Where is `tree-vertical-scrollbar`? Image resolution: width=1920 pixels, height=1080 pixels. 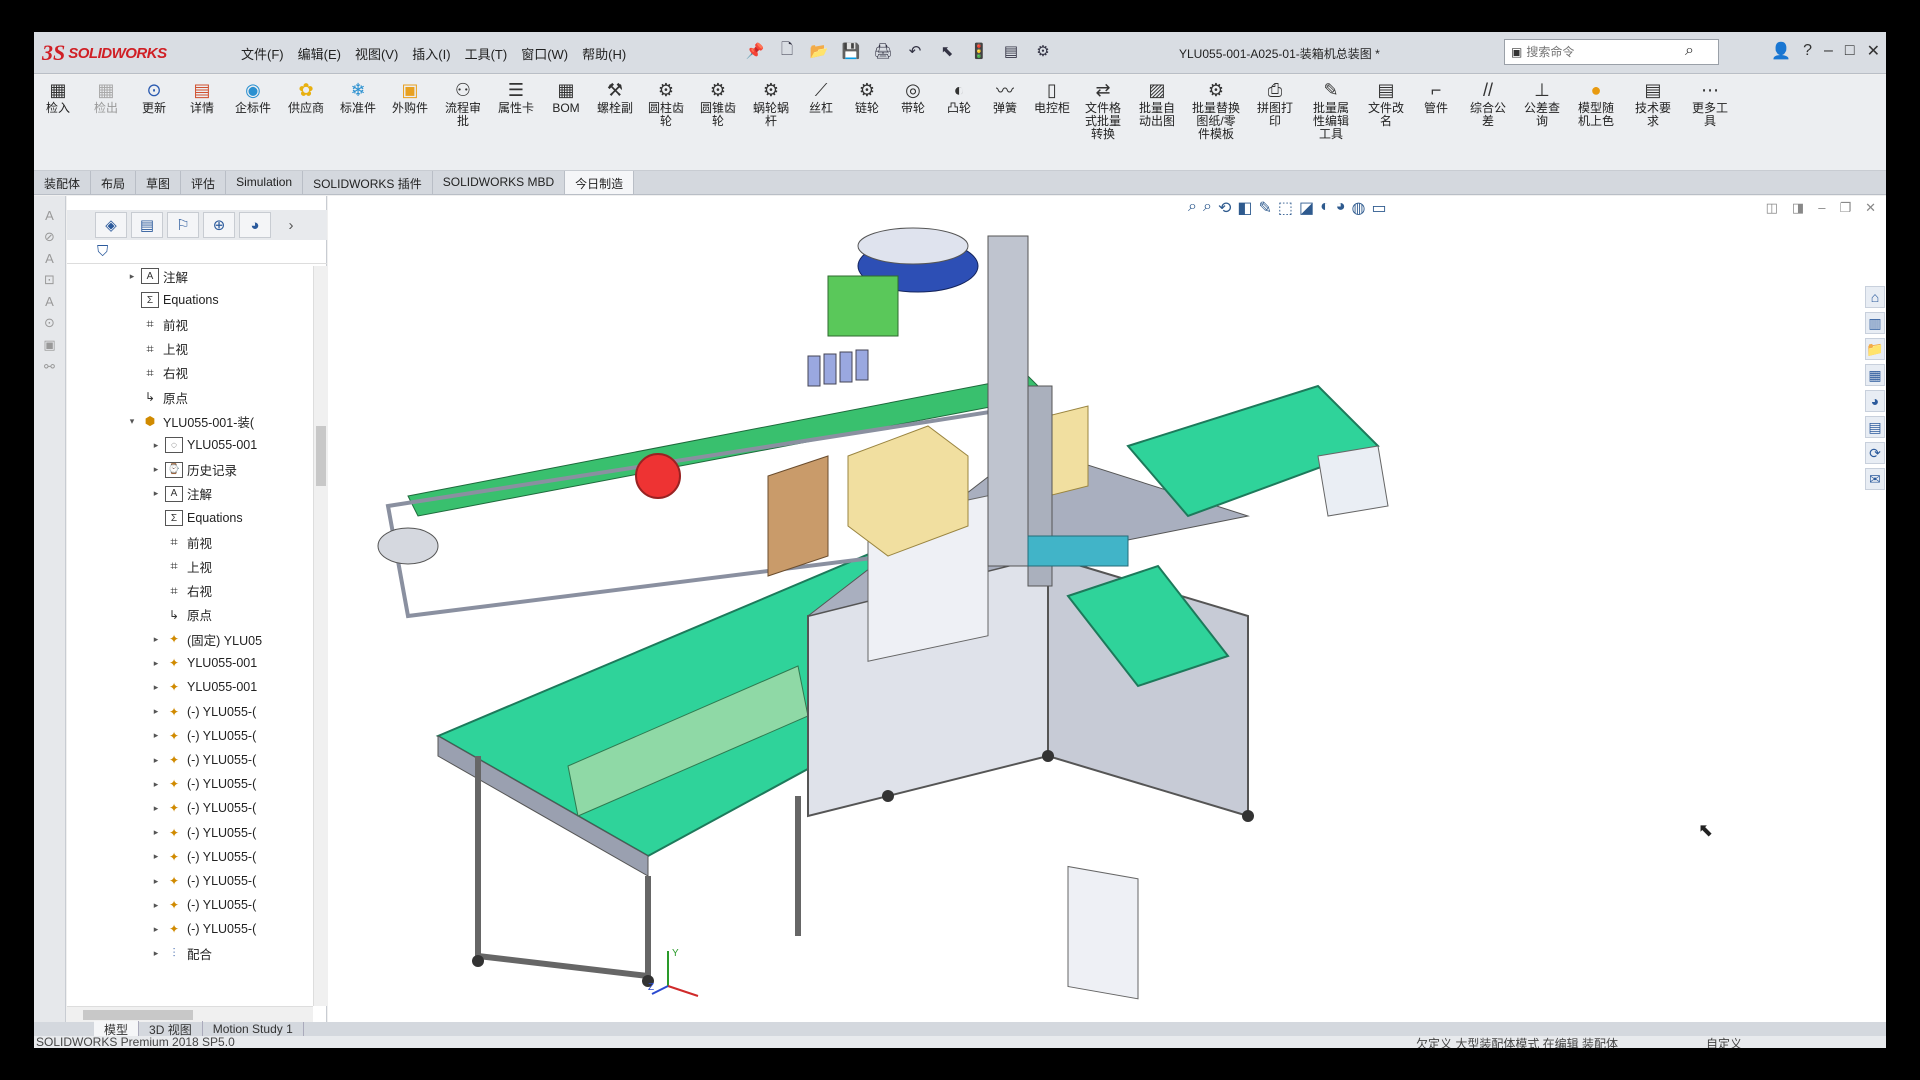 tree-vertical-scrollbar is located at coordinates (320, 636).